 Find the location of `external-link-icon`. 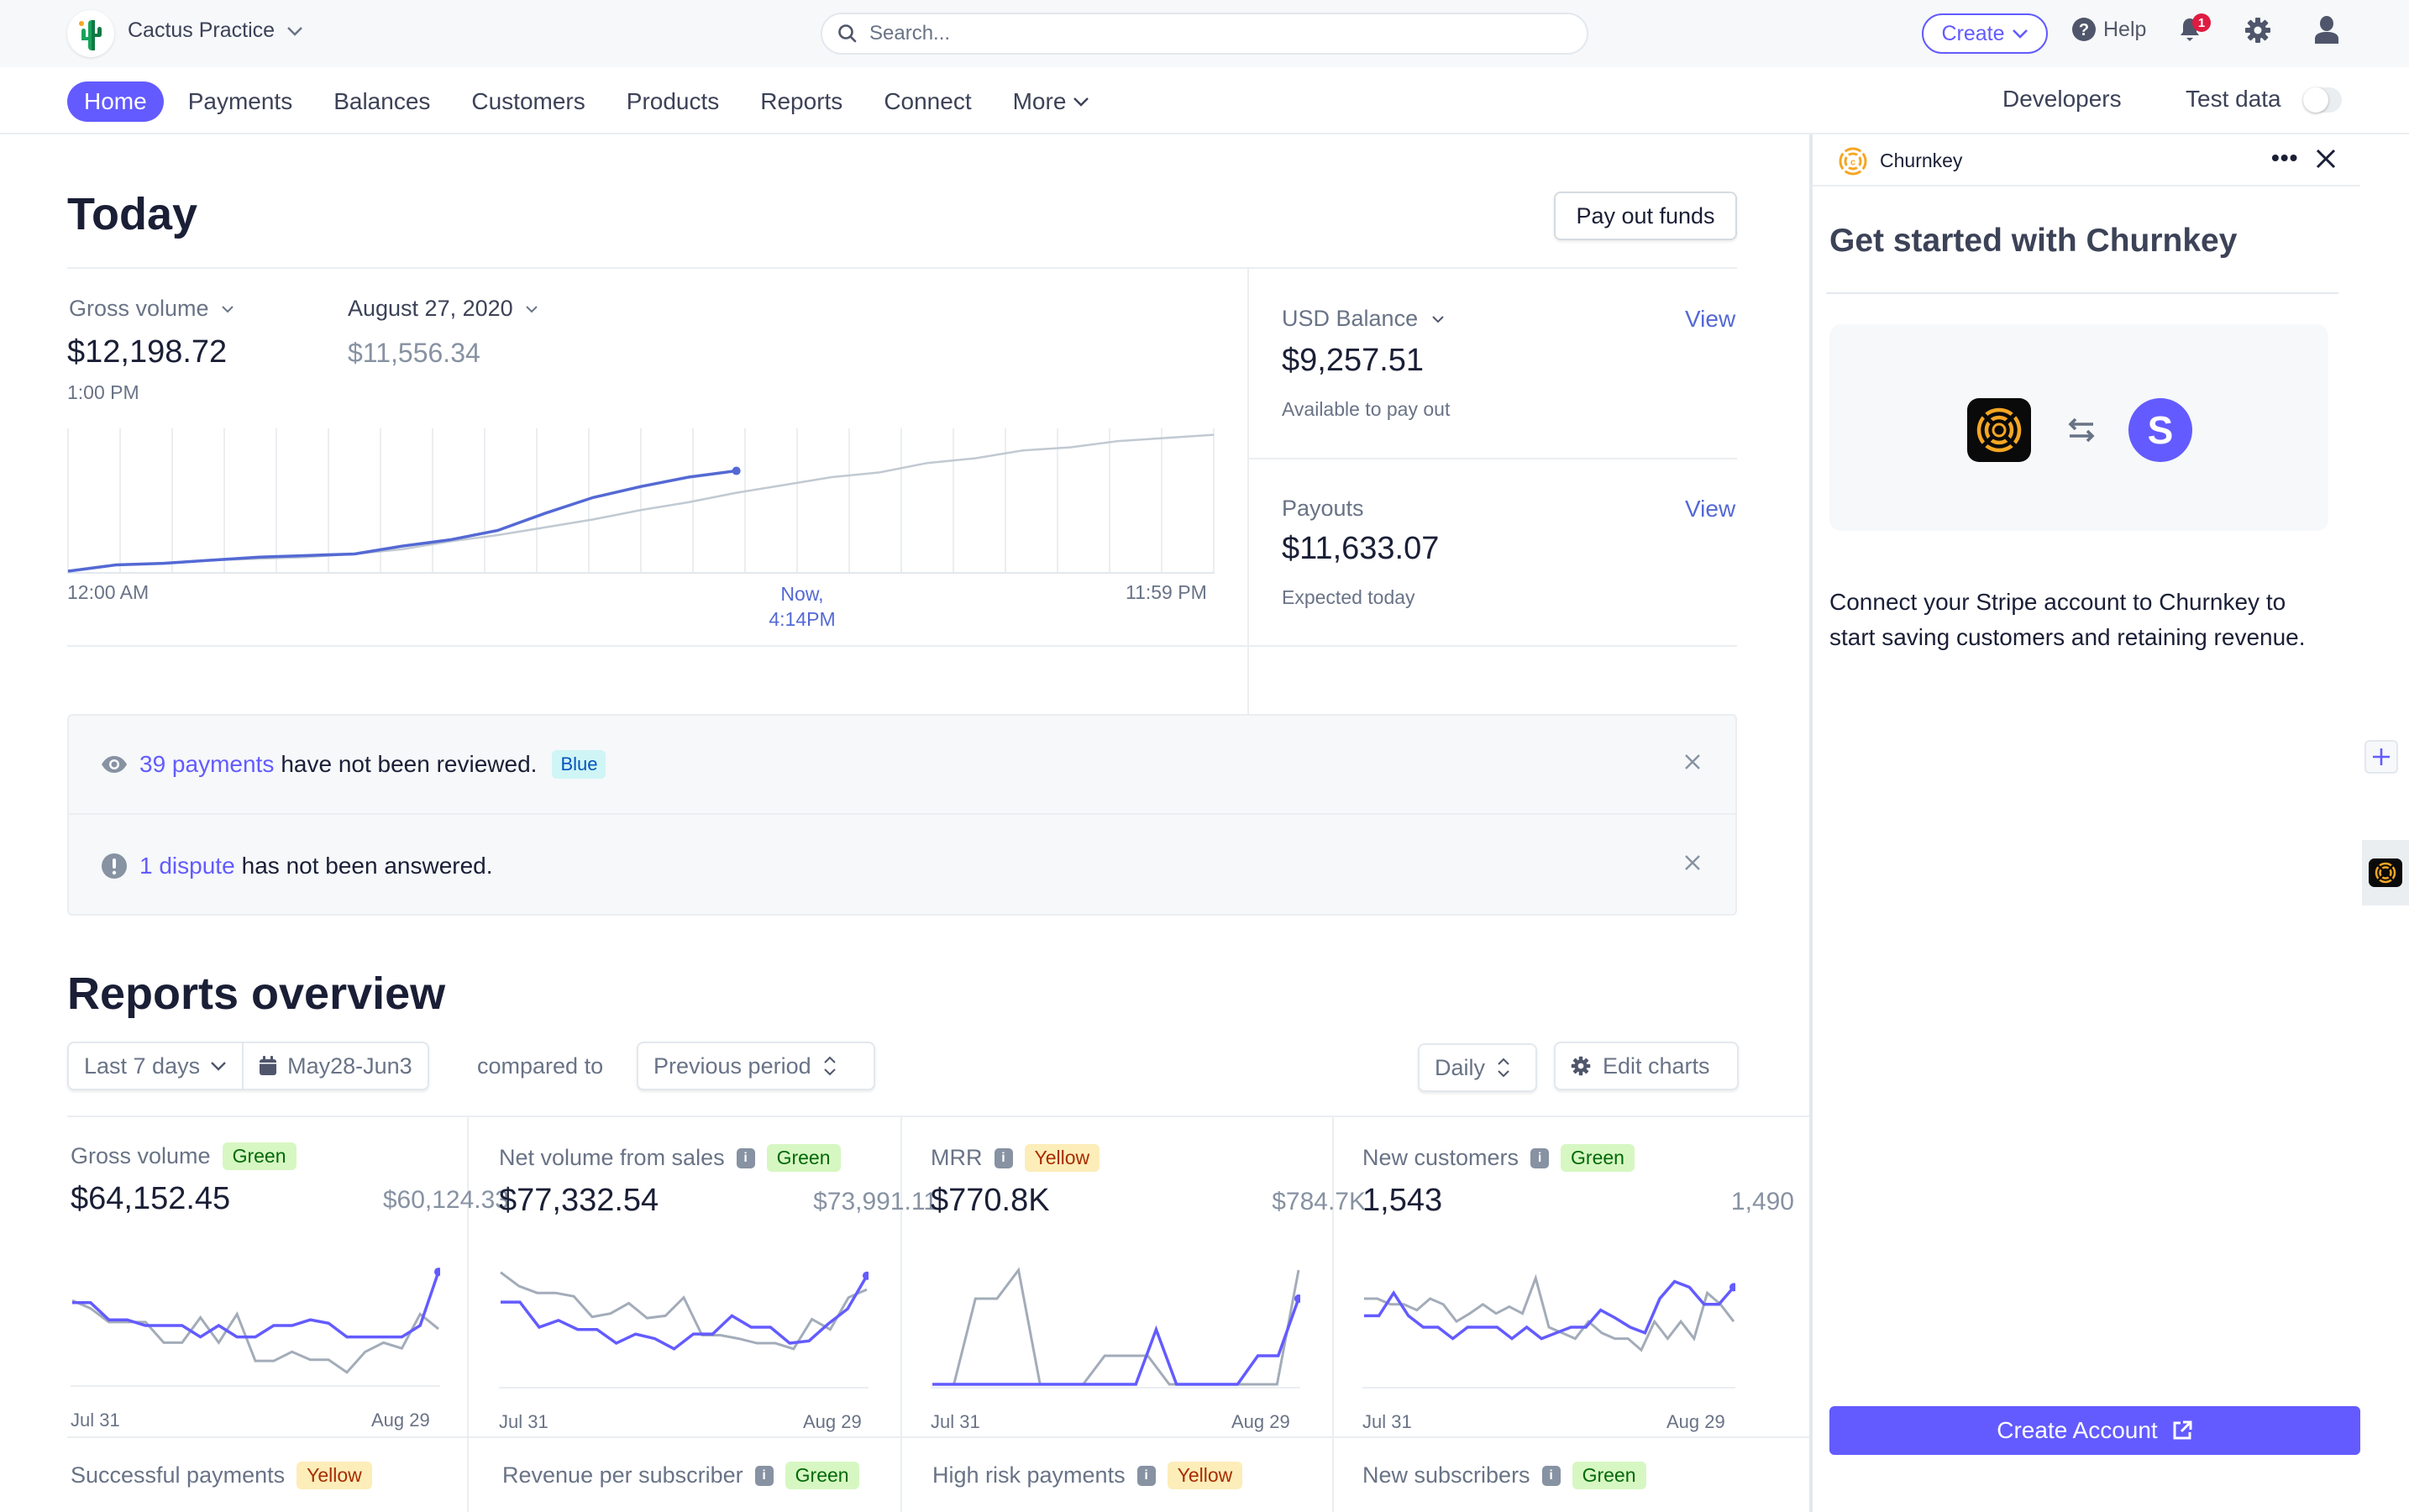

external-link-icon is located at coordinates (2183, 1430).